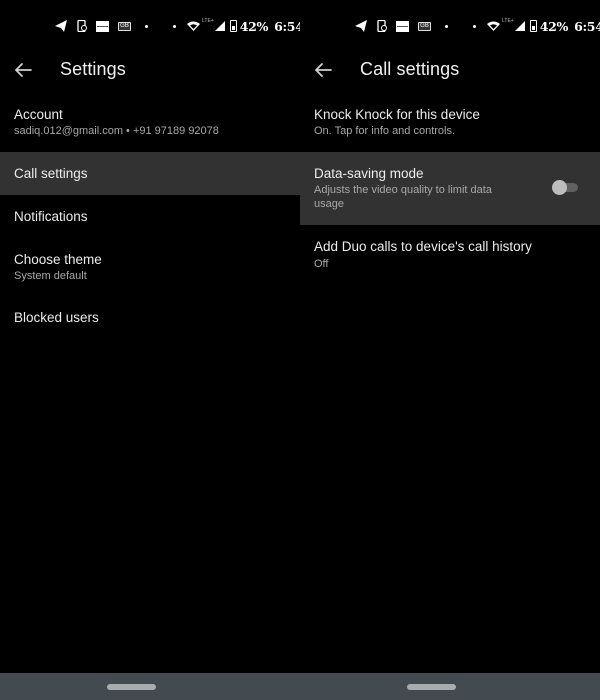 The height and width of the screenshot is (700, 600). What do you see at coordinates (397, 114) in the screenshot?
I see `item-title: Knock Knock for this device` at bounding box center [397, 114].